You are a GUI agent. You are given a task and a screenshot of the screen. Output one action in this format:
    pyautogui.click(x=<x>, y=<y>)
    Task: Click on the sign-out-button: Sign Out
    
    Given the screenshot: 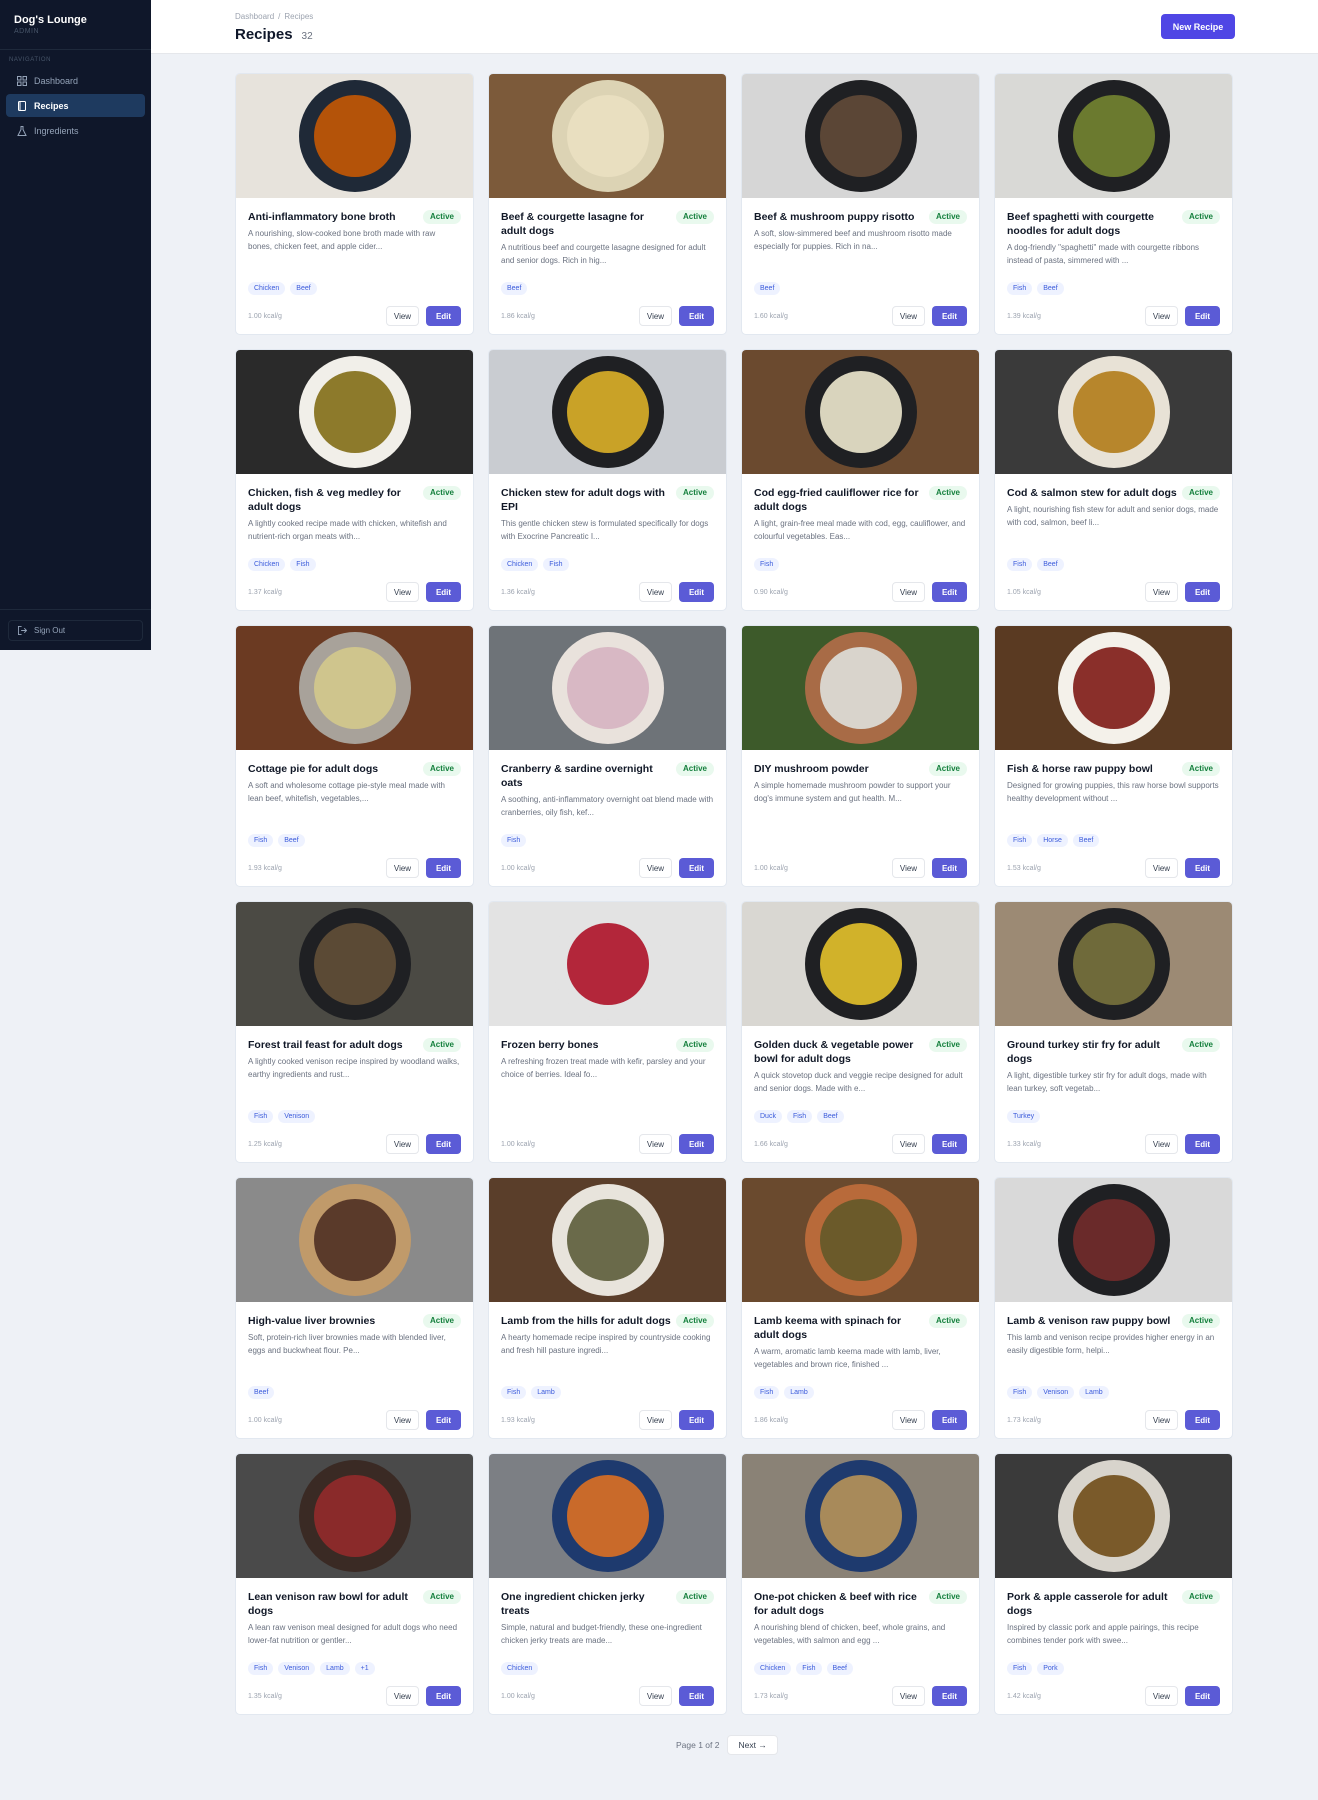 What is the action you would take?
    pyautogui.click(x=75, y=630)
    